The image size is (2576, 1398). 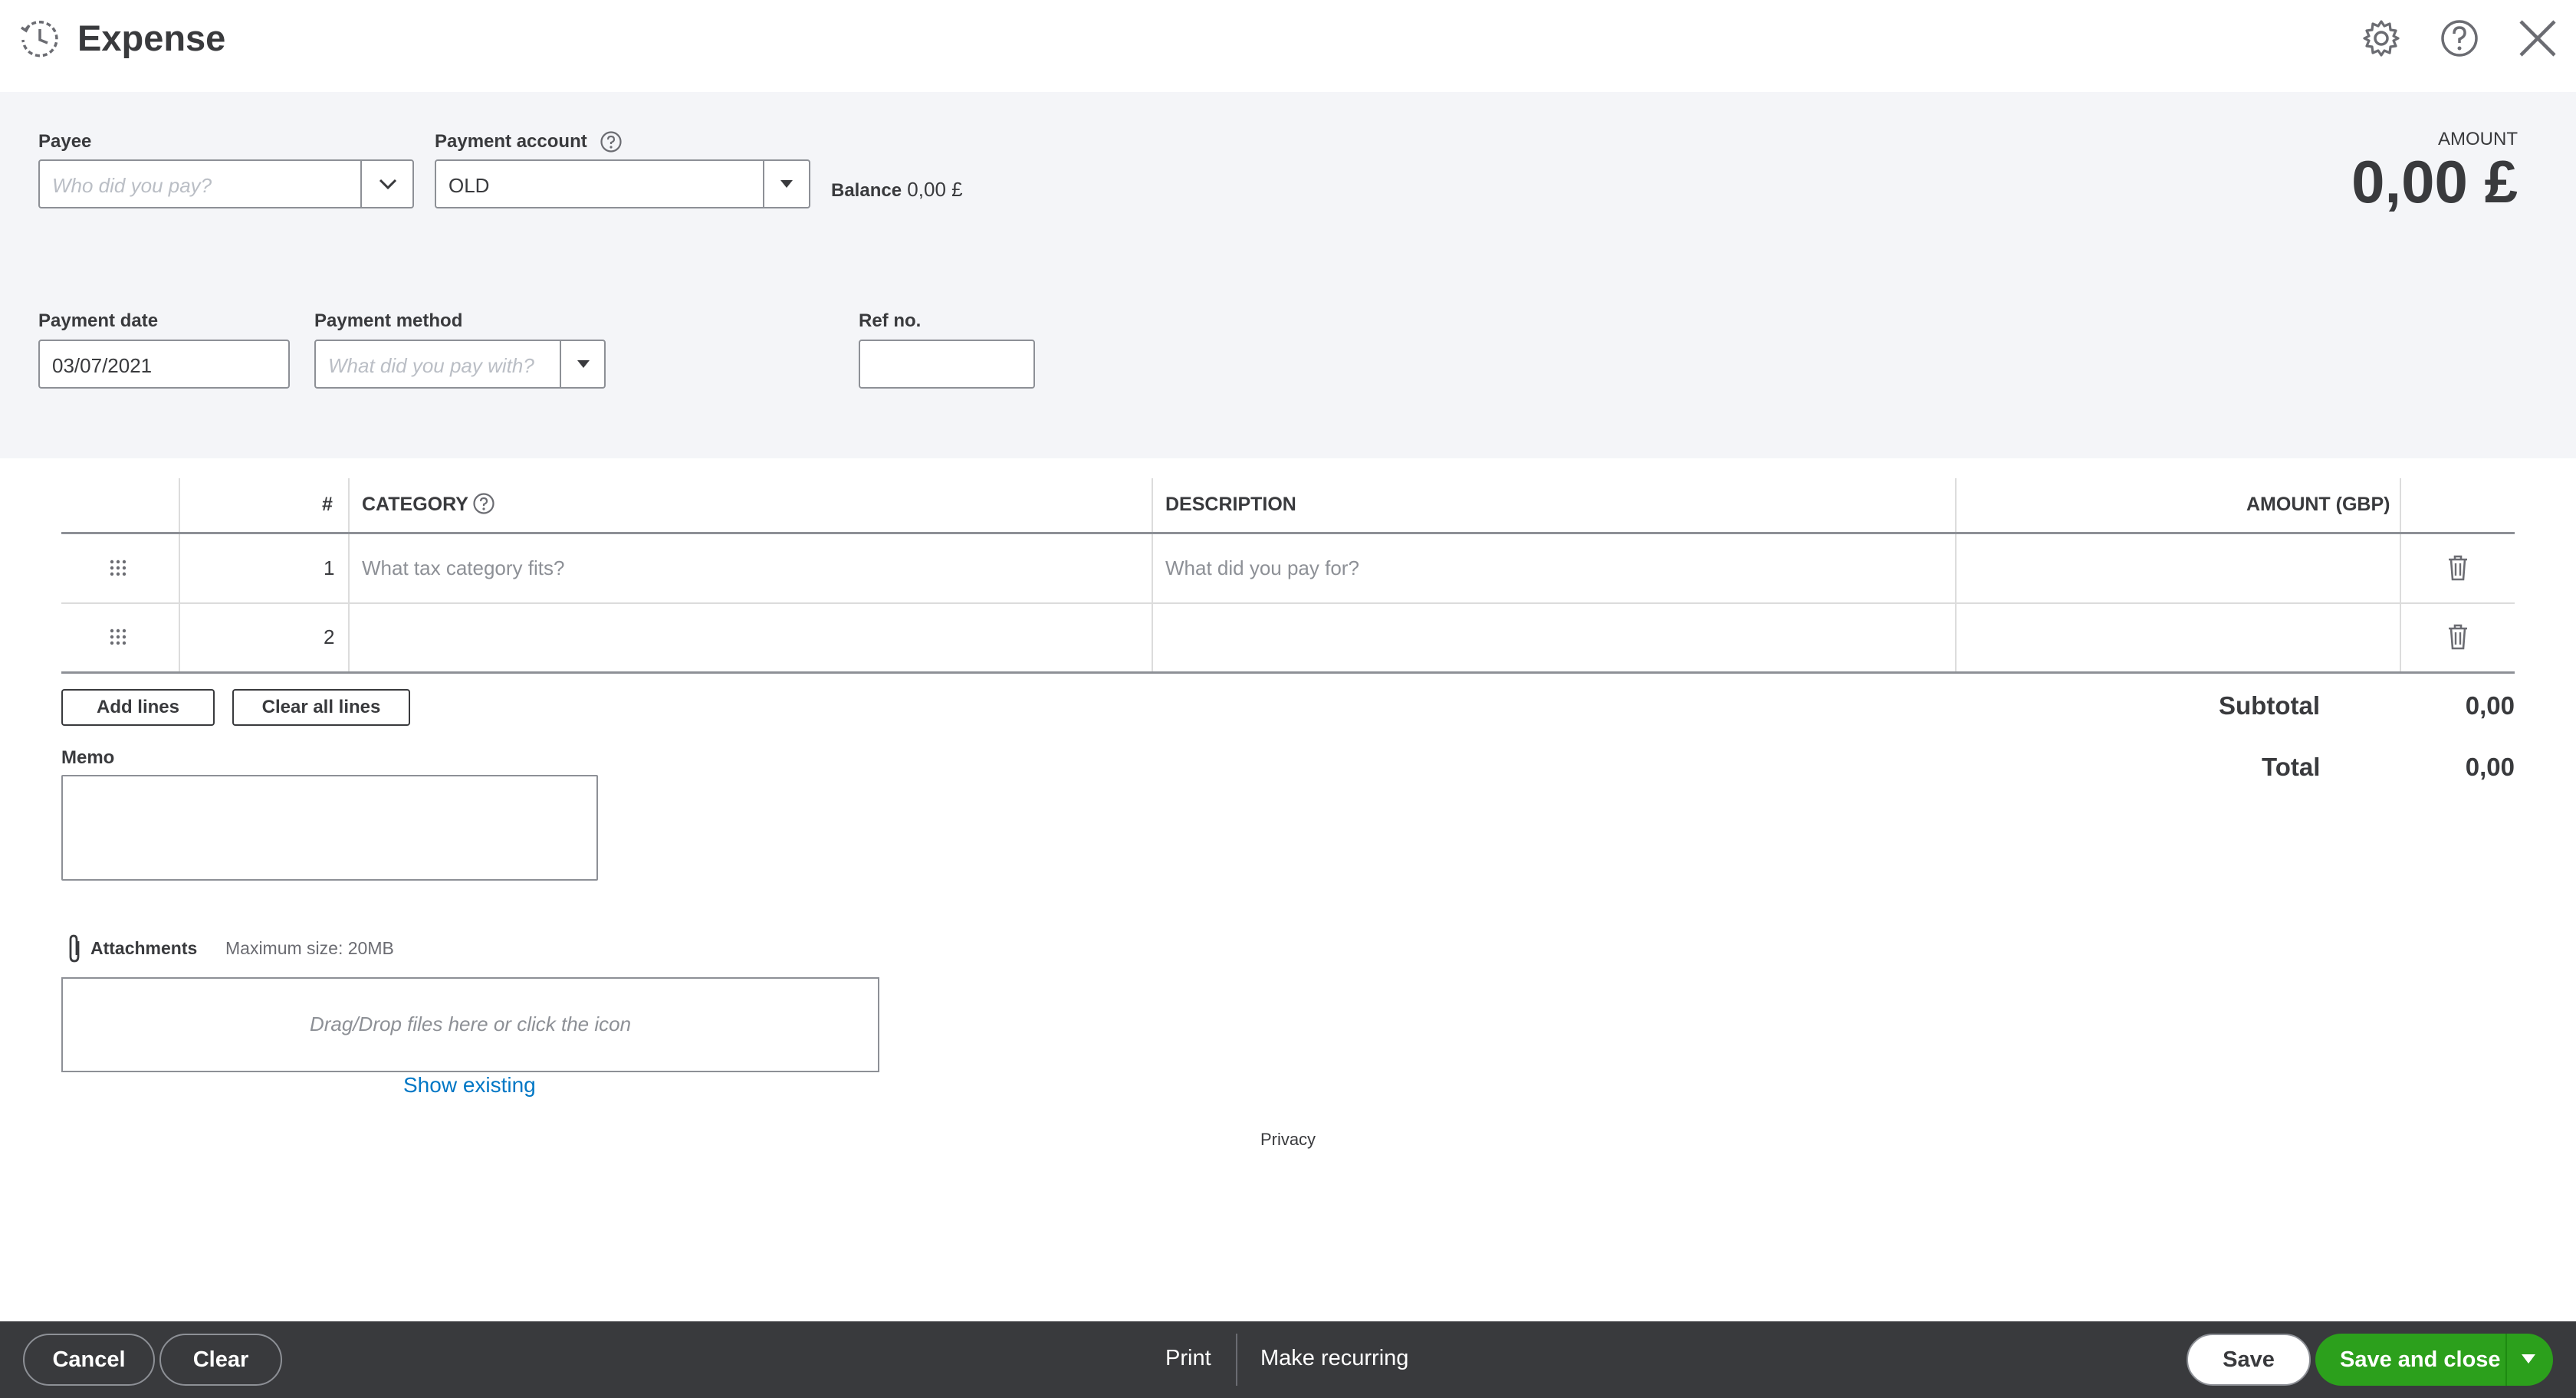 I want to click on memo-textarea, so click(x=330, y=828).